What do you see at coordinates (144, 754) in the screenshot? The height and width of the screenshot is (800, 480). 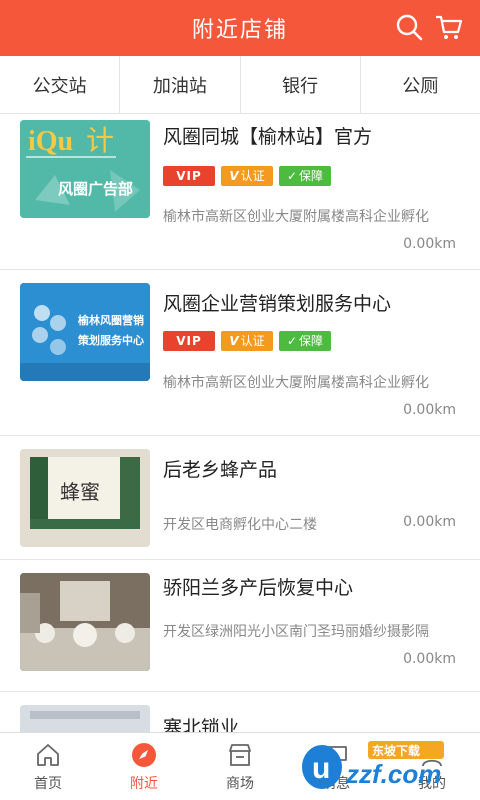 I see `compass-icon` at bounding box center [144, 754].